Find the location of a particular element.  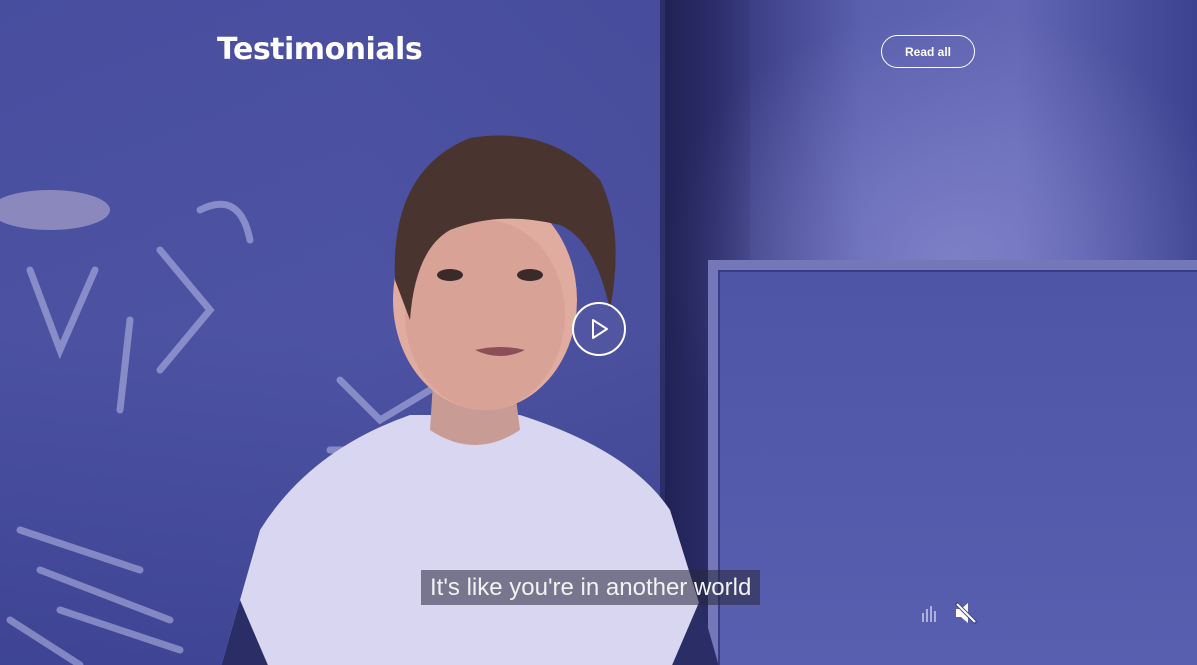

audio-bars-icon is located at coordinates (930, 614).